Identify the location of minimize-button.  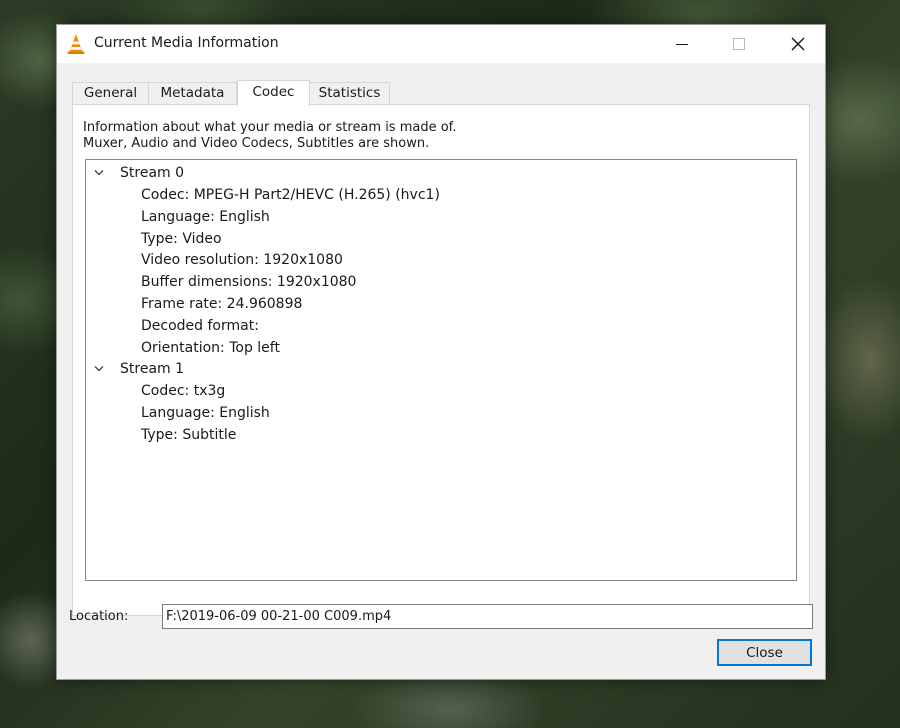
(682, 44).